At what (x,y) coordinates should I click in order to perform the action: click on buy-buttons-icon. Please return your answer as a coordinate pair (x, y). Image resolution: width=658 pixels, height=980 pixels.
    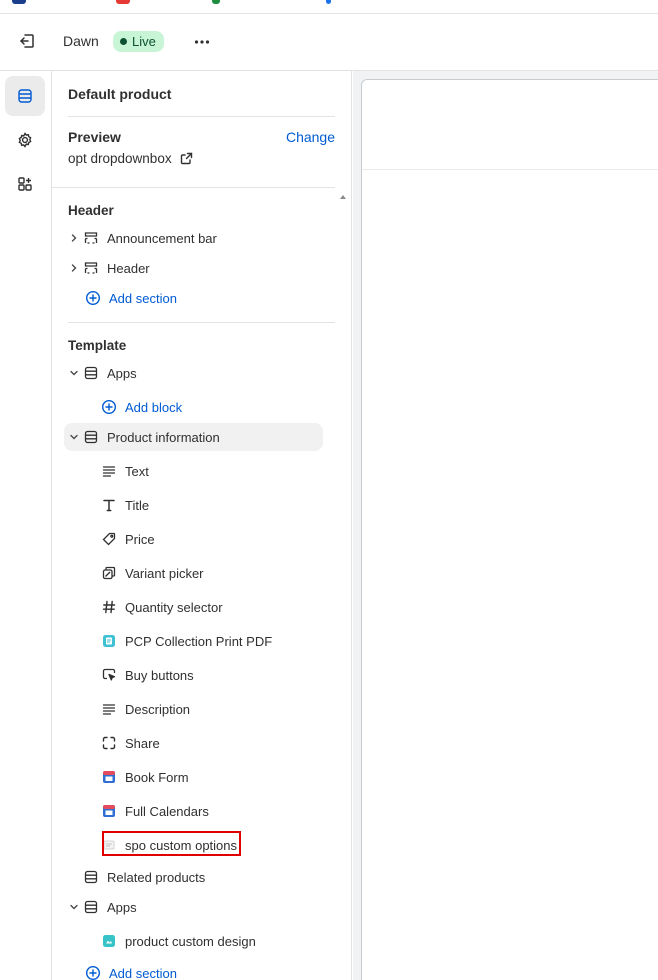
    Looking at the image, I should click on (109, 675).